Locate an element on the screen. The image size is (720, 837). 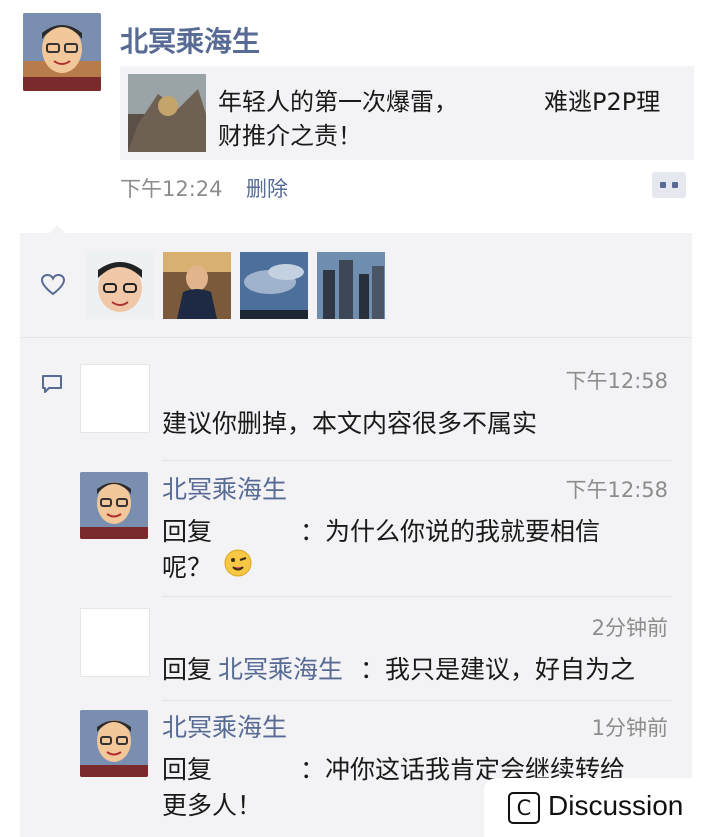
link-thumbnail is located at coordinates (167, 113).